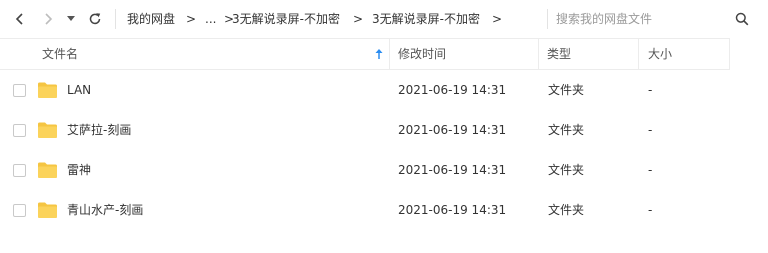 This screenshot has width=768, height=253. What do you see at coordinates (641, 19) in the screenshot?
I see `search-input` at bounding box center [641, 19].